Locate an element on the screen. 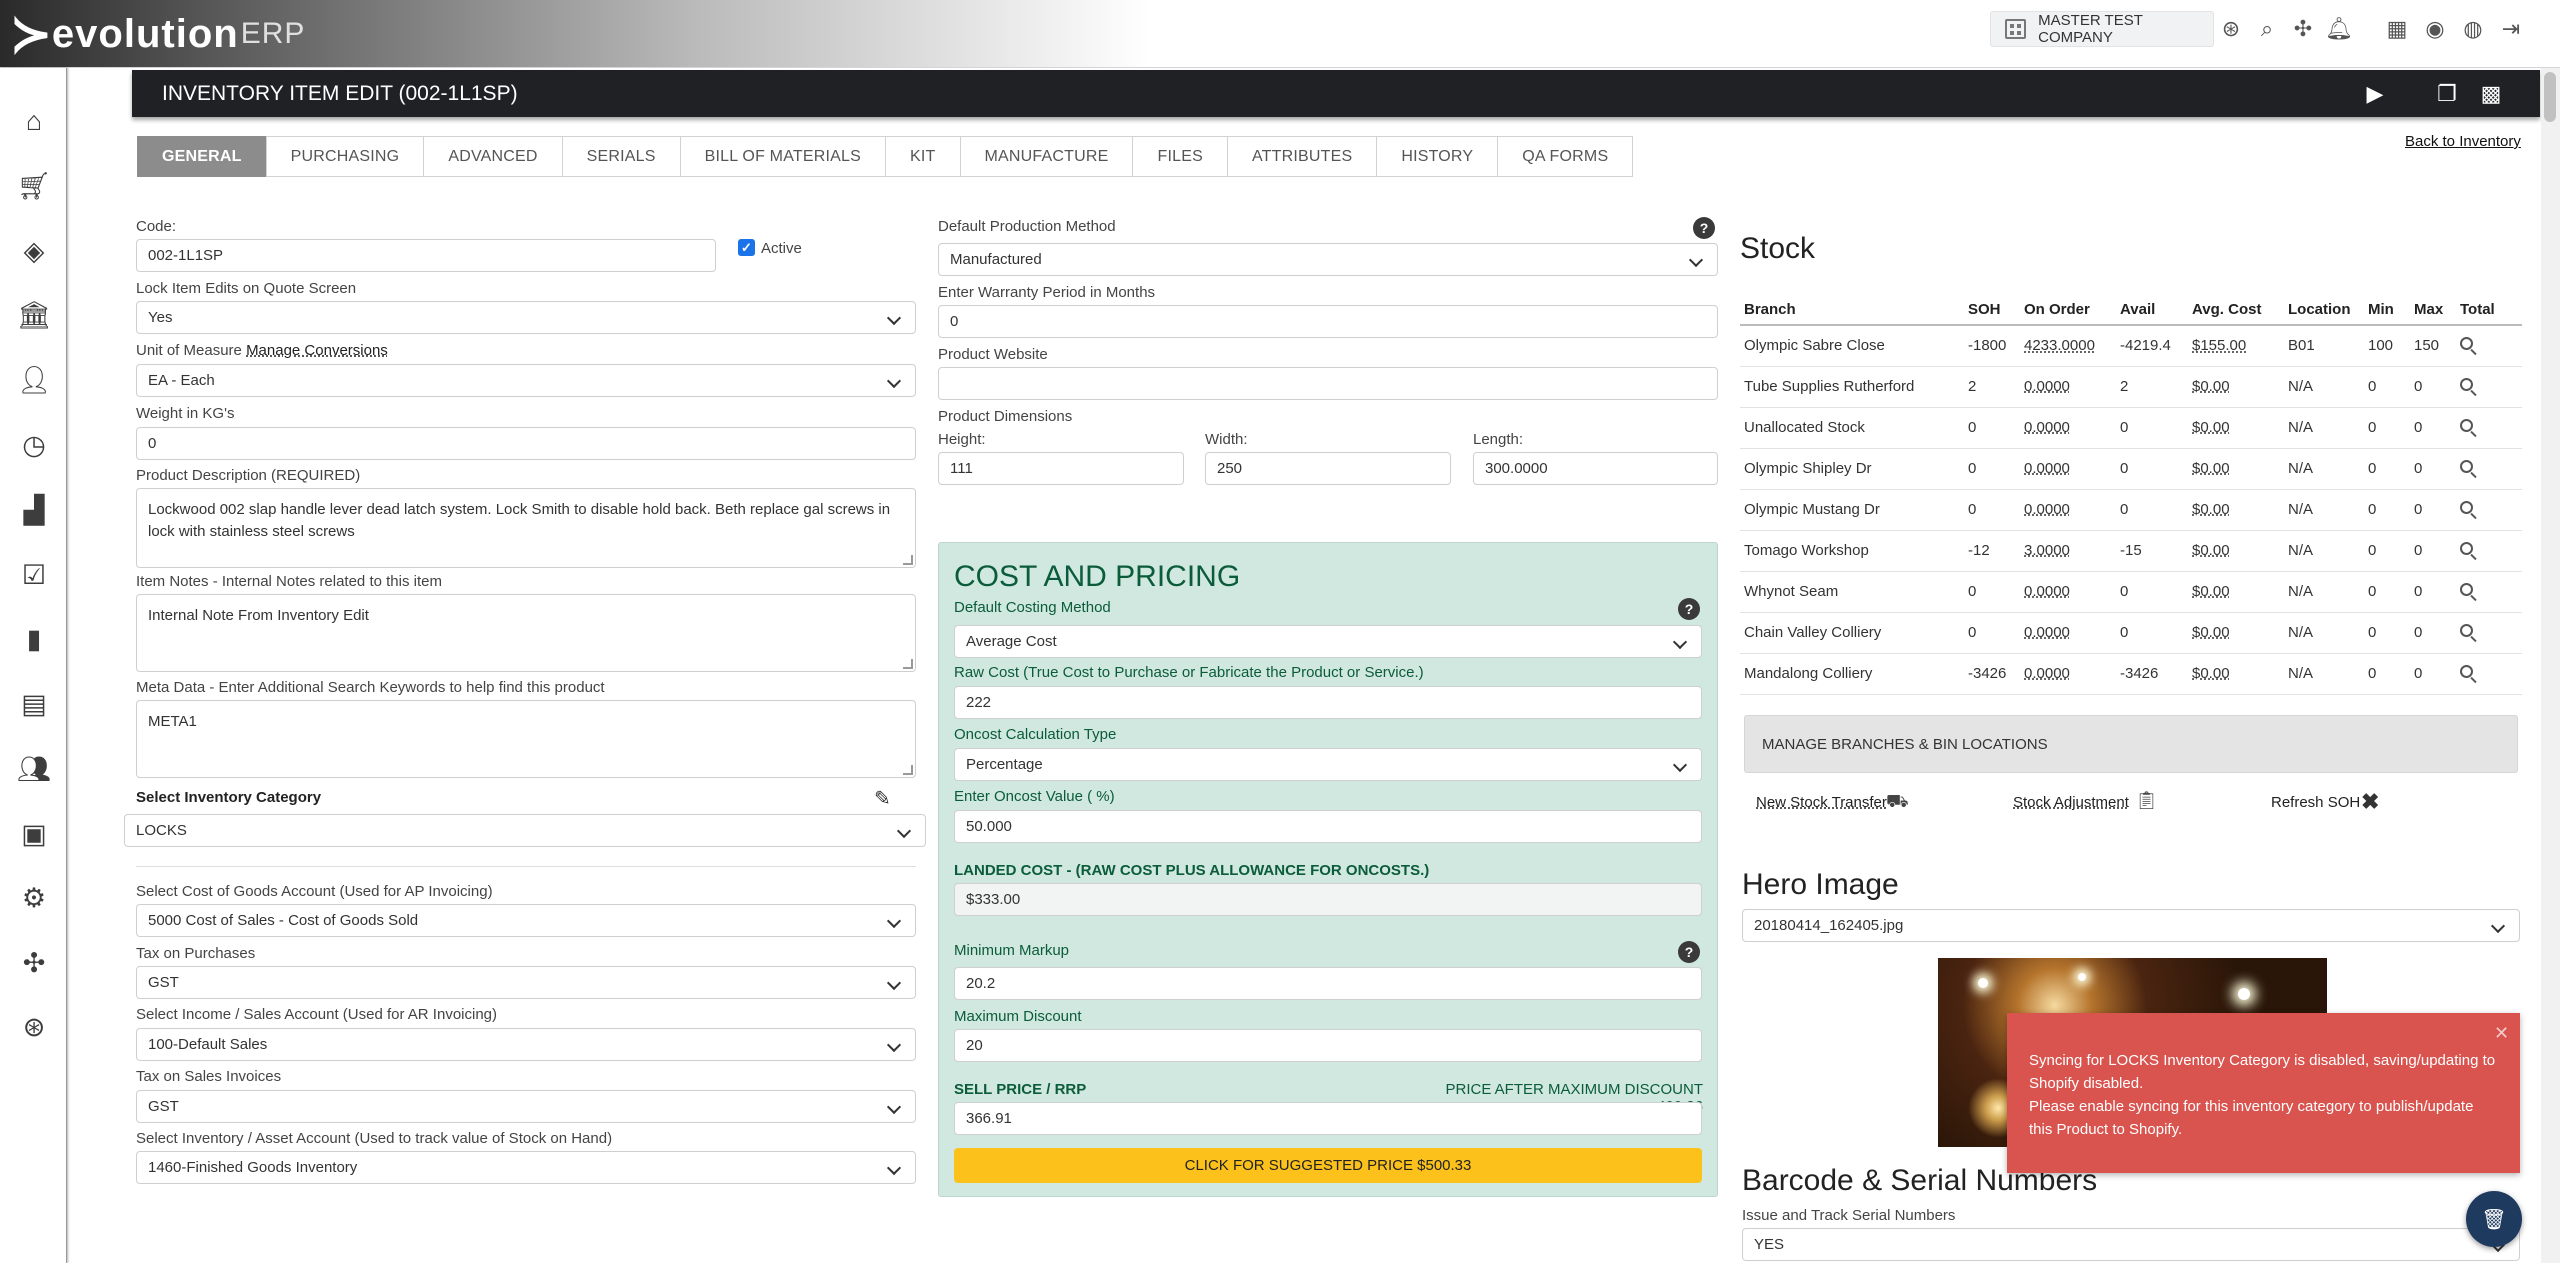 The height and width of the screenshot is (1263, 2560). clipboard-icon: 📋︎ is located at coordinates (2146, 800).